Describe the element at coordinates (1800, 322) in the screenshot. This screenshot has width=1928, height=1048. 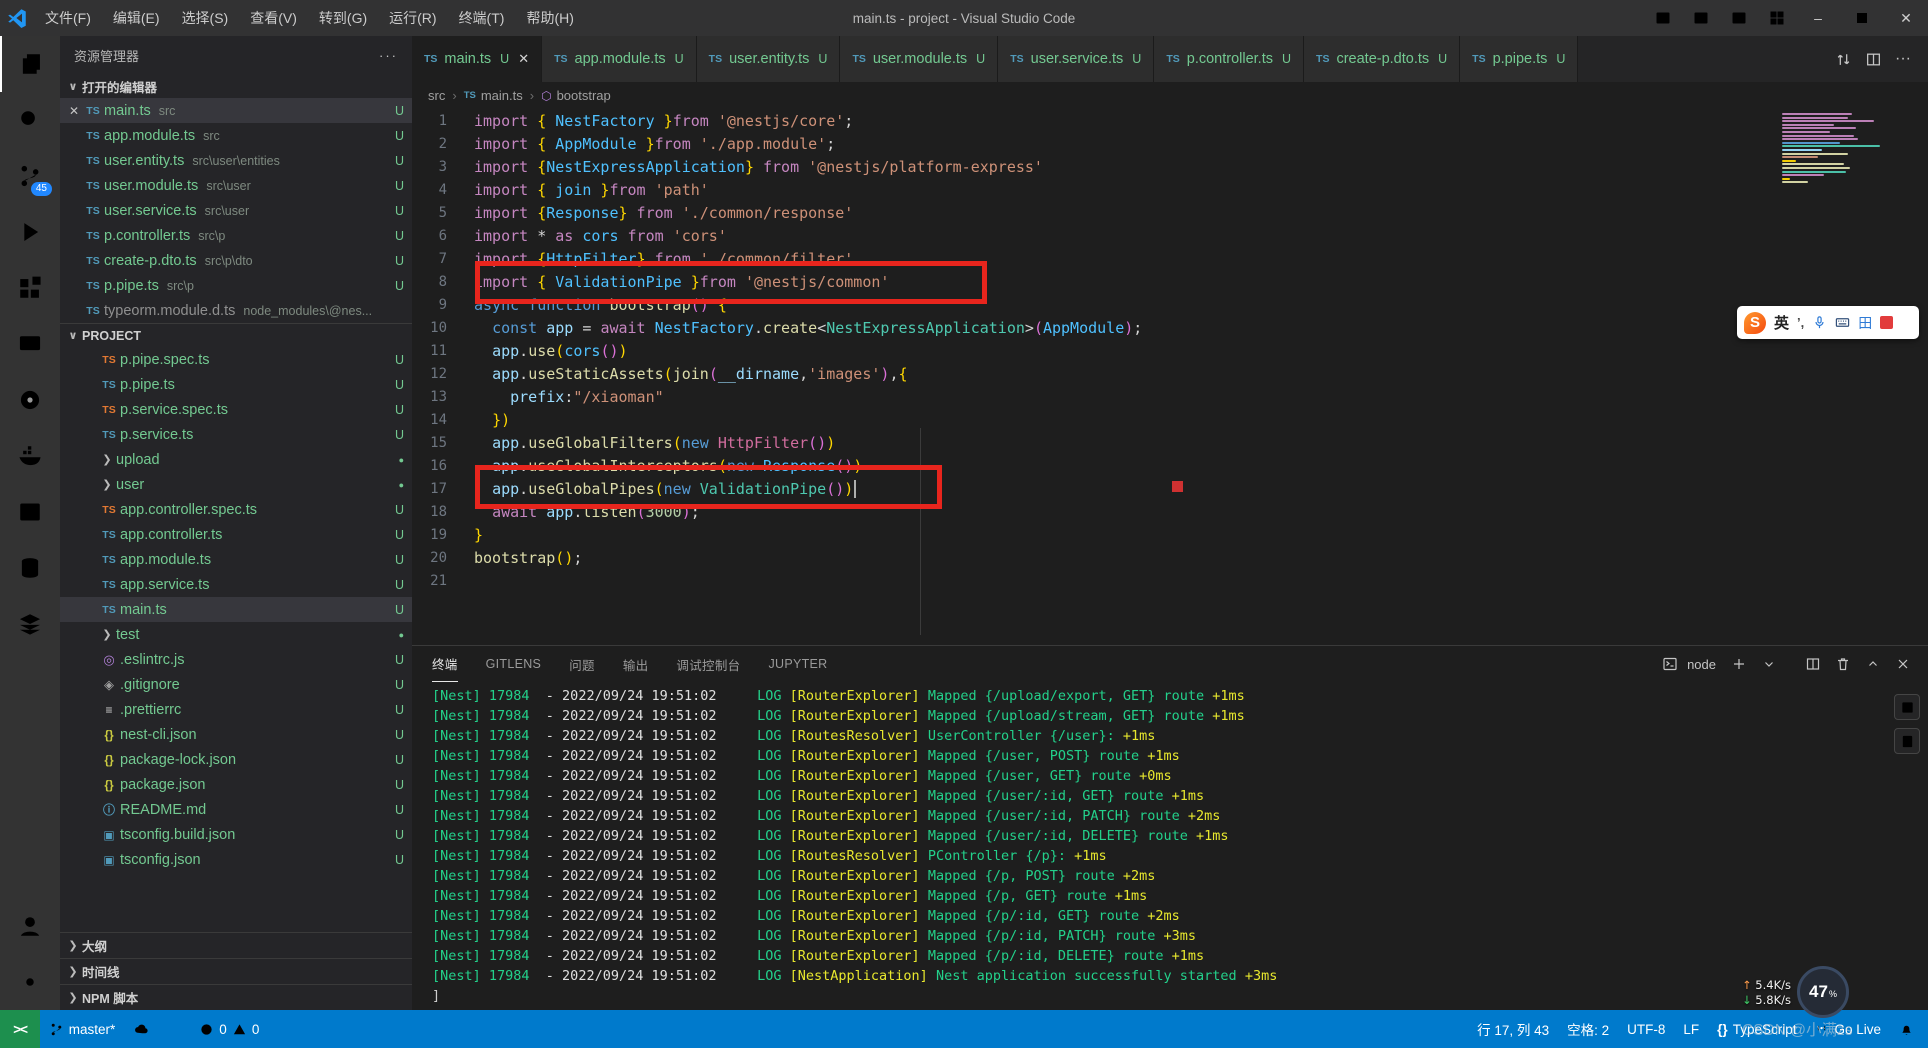
I see `ime-punctuation-toggle: ’,` at that location.